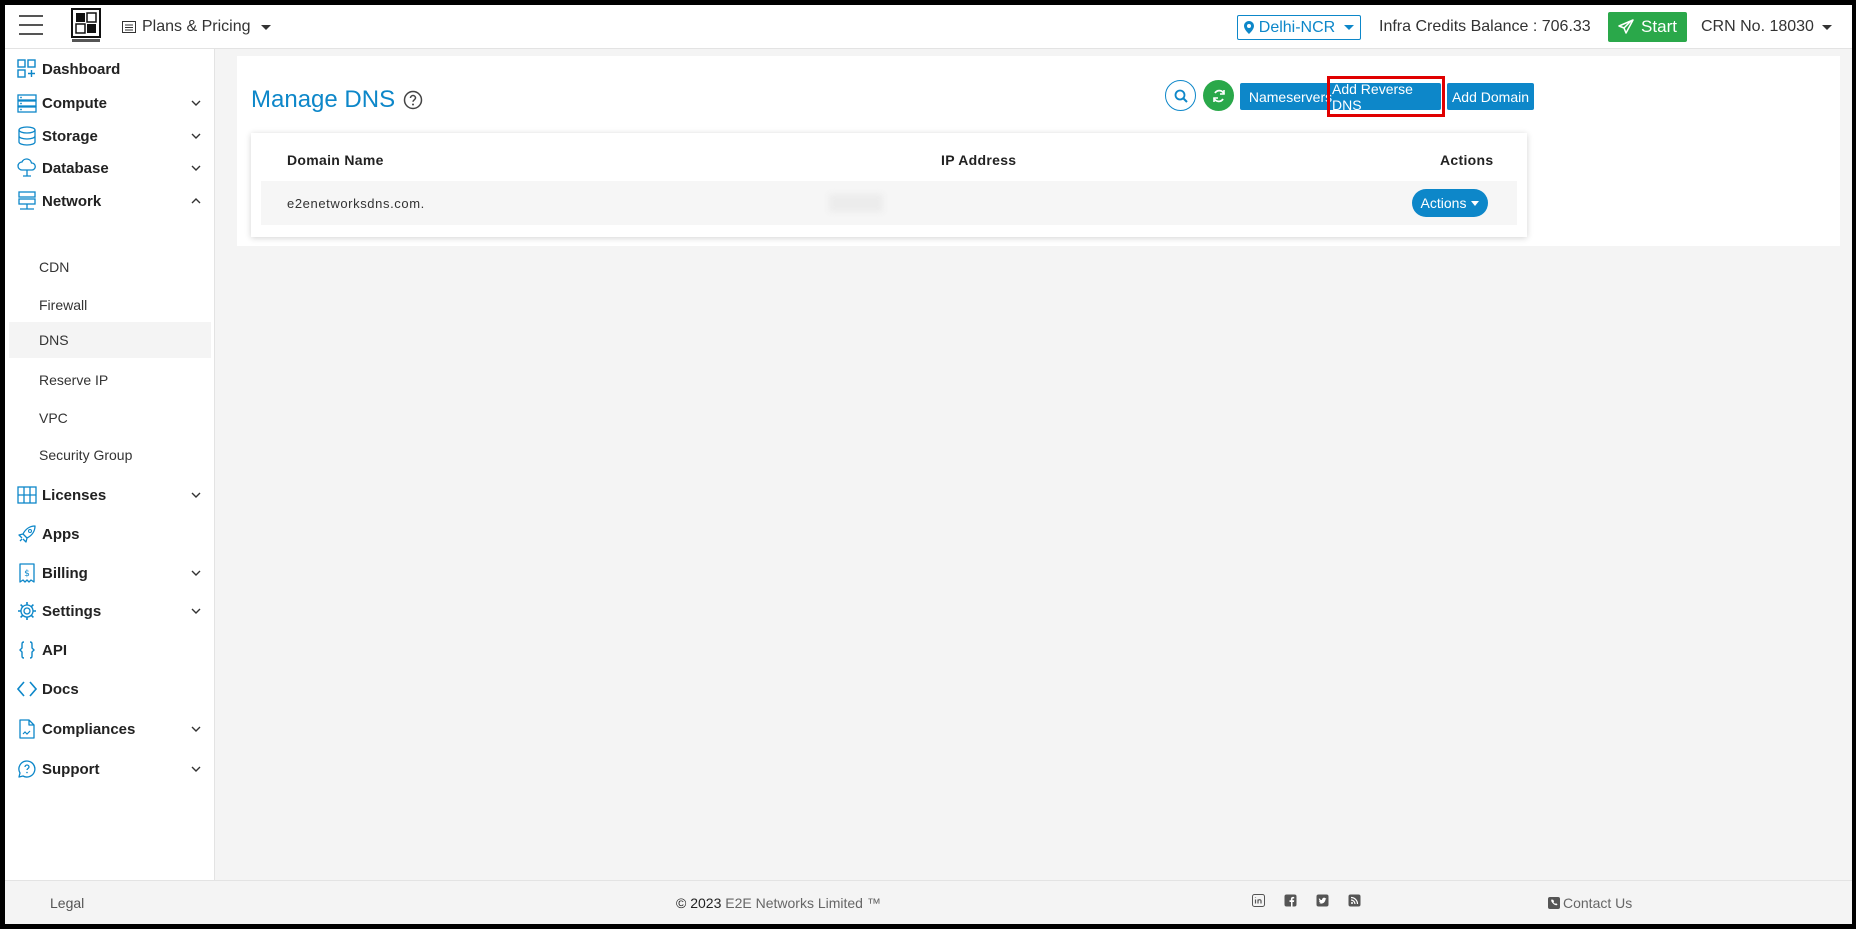  I want to click on crn-menu: CRN No. 18030, so click(1766, 27).